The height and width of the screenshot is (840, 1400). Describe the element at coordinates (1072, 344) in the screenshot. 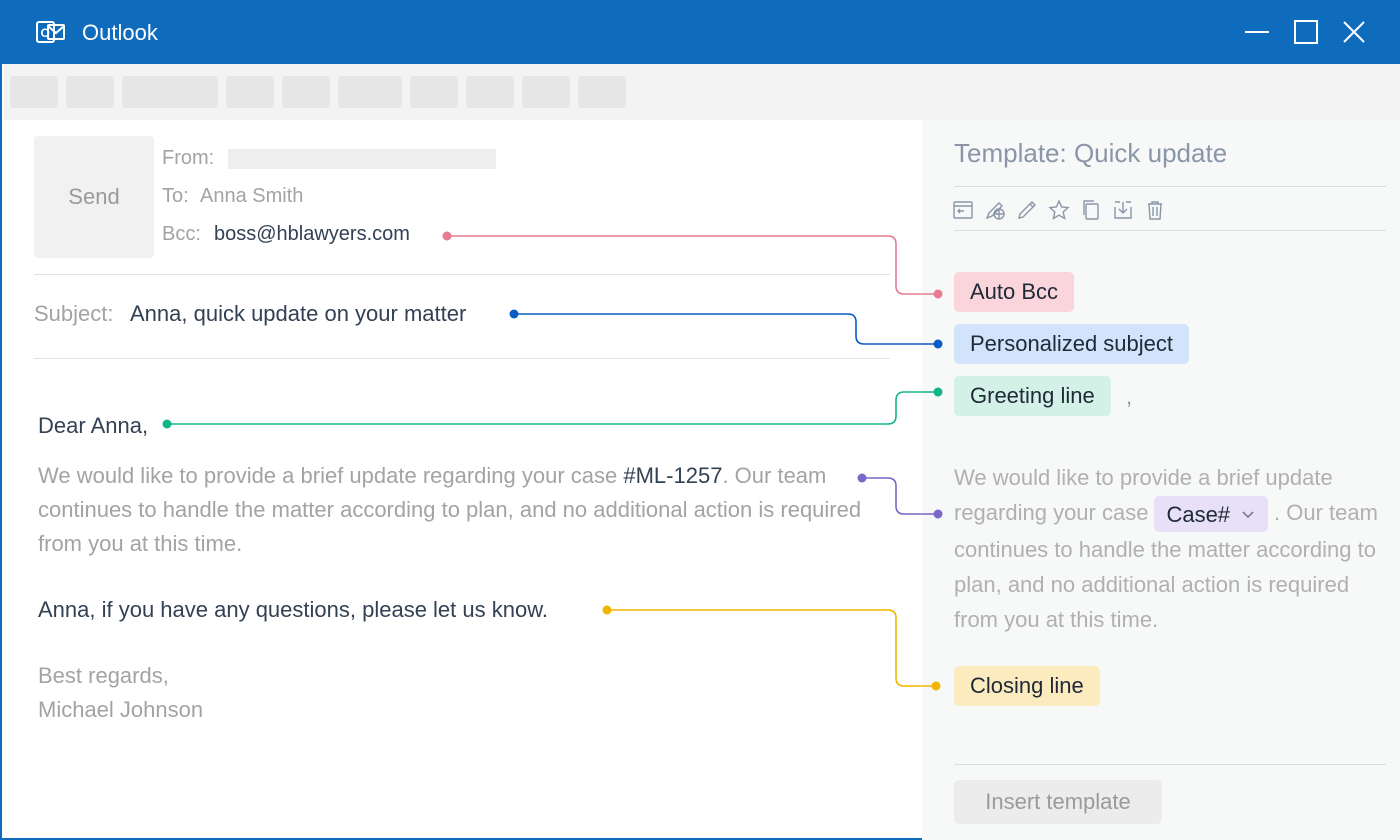

I see `personalized-subject-tag: Personalized subject` at that location.